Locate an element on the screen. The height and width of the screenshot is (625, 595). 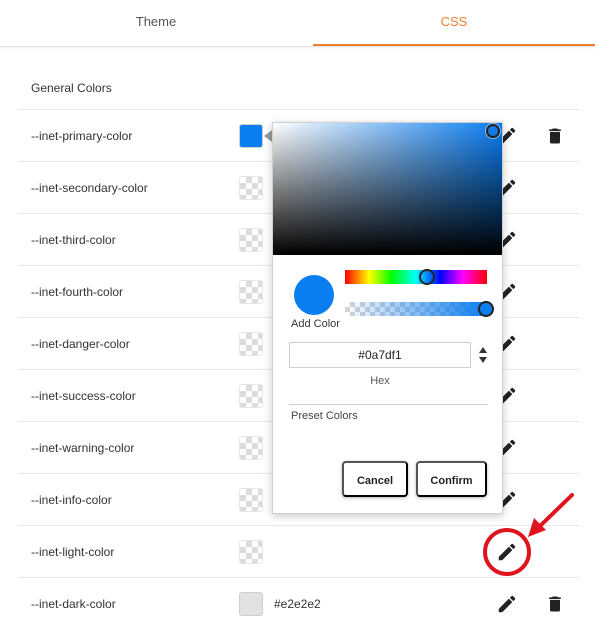
cancel-button: Cancel is located at coordinates (375, 479).